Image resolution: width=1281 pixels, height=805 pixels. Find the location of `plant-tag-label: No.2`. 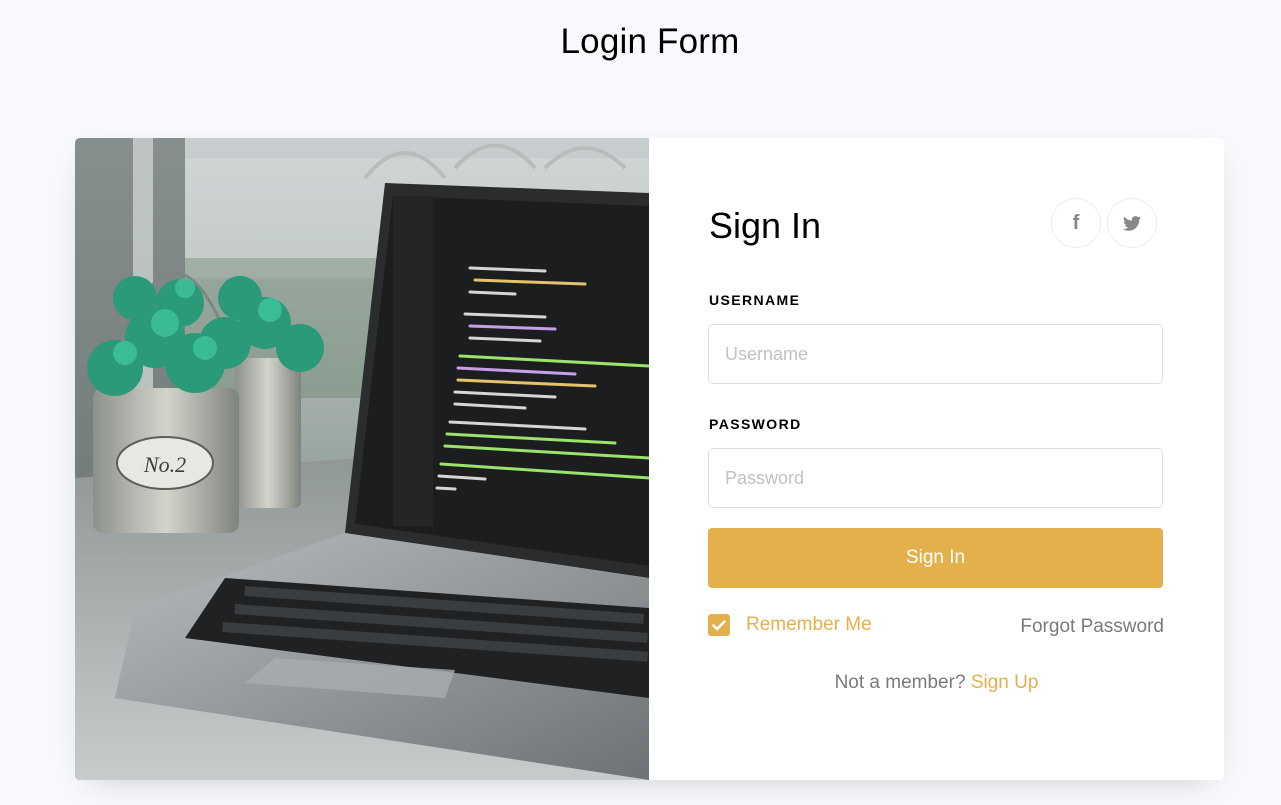

plant-tag-label: No.2 is located at coordinates (164, 464).